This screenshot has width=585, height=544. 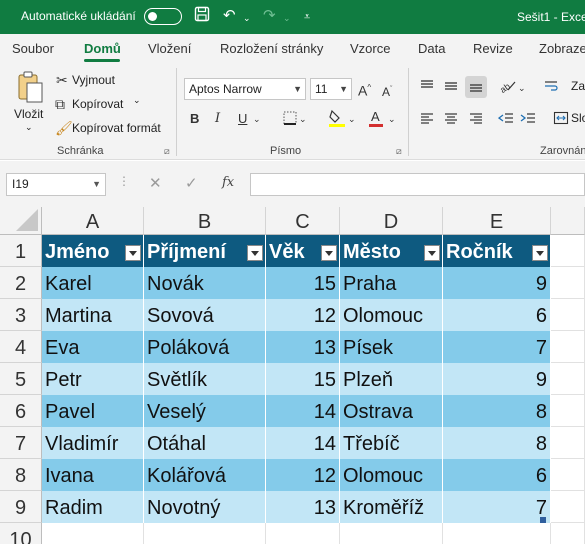 What do you see at coordinates (194, 119) in the screenshot?
I see `bold-icon: B` at bounding box center [194, 119].